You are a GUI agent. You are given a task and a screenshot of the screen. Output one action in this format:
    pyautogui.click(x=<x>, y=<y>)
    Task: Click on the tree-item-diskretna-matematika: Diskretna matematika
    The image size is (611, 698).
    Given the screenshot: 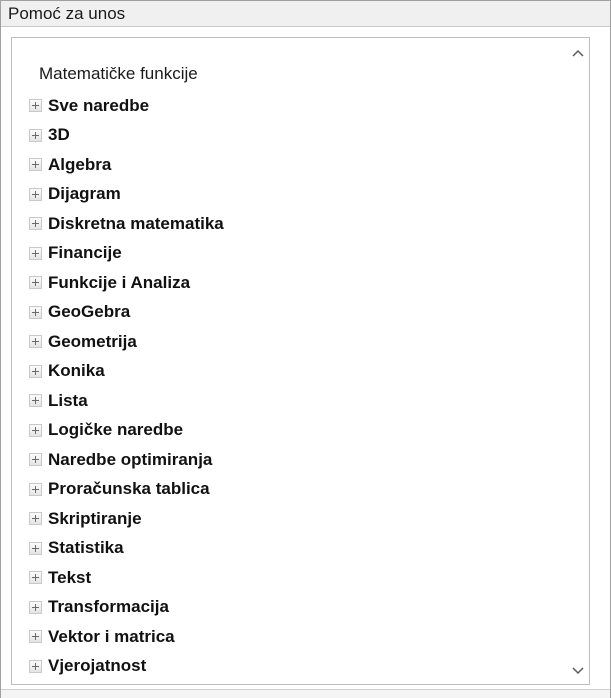 What is the action you would take?
    pyautogui.click(x=126, y=224)
    